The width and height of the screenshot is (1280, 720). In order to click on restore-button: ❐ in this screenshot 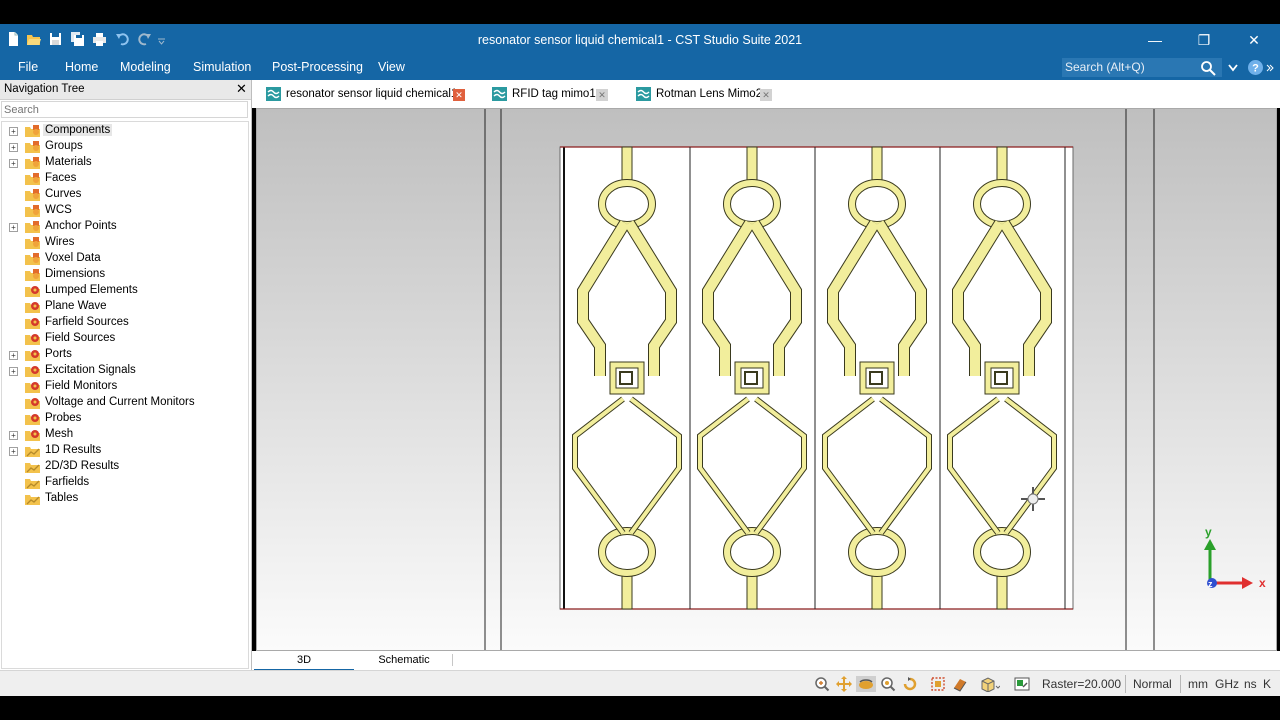, I will do `click(1204, 40)`.